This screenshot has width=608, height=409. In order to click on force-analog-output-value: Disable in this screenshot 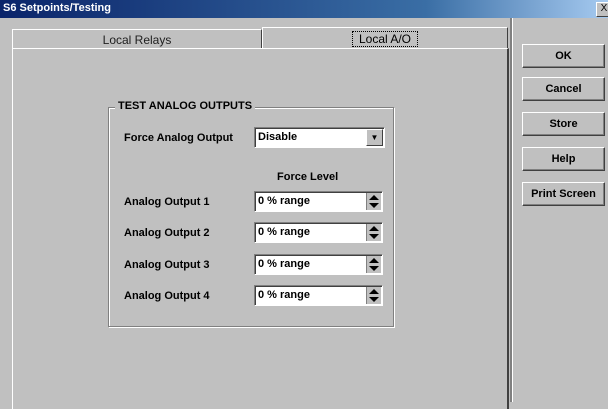, I will do `click(278, 137)`.